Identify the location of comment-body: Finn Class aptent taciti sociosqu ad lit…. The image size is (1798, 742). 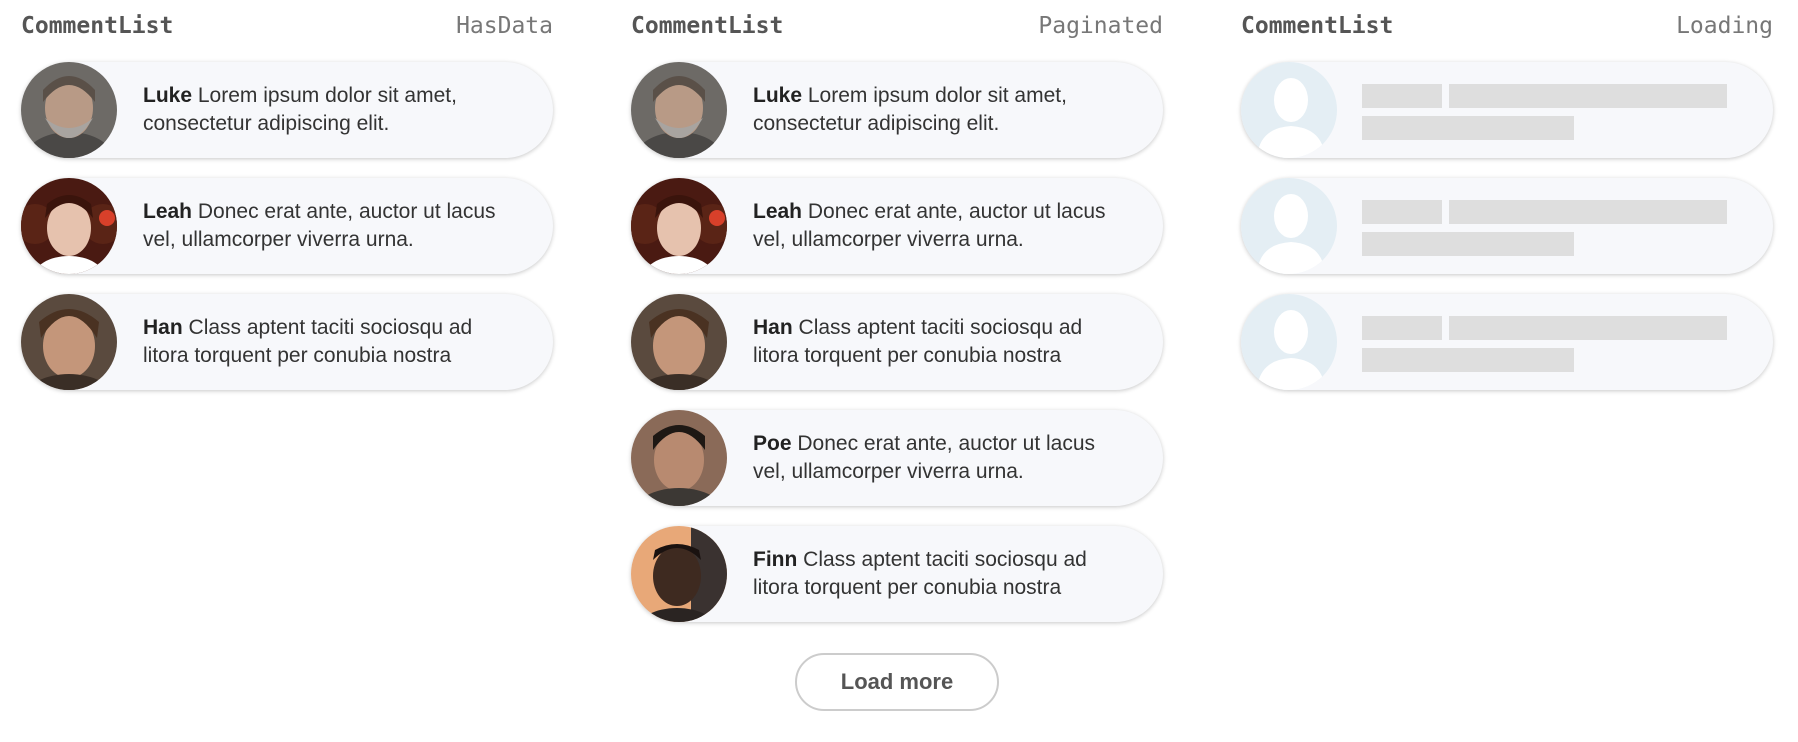
(943, 574).